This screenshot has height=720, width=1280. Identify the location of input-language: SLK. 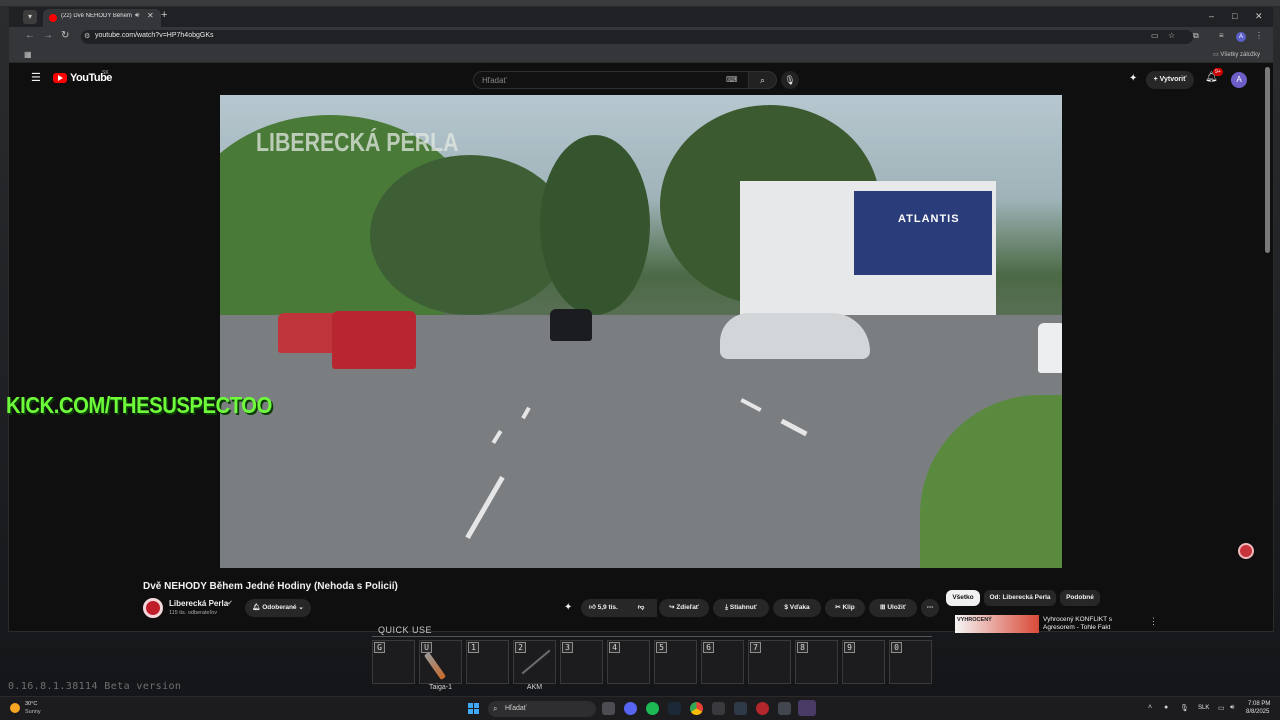
(1203, 708).